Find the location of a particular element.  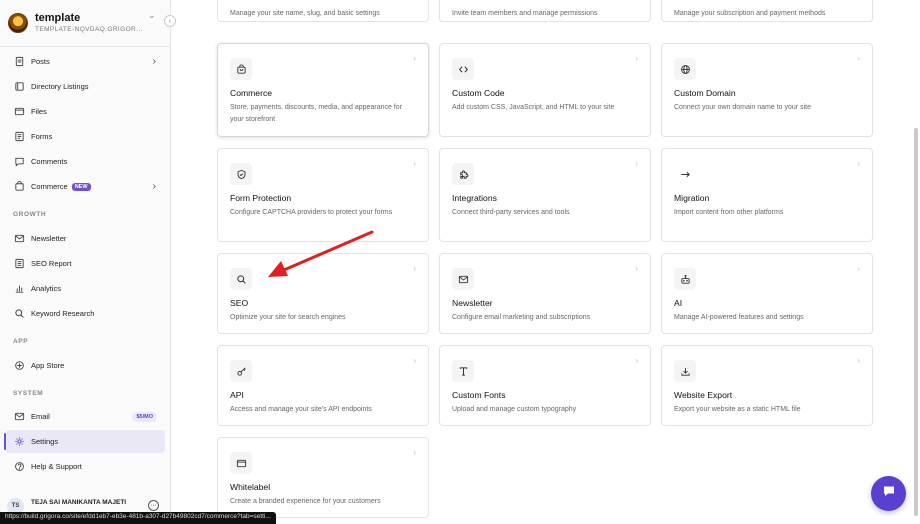

card-title: Newsletter is located at coordinates (472, 303).